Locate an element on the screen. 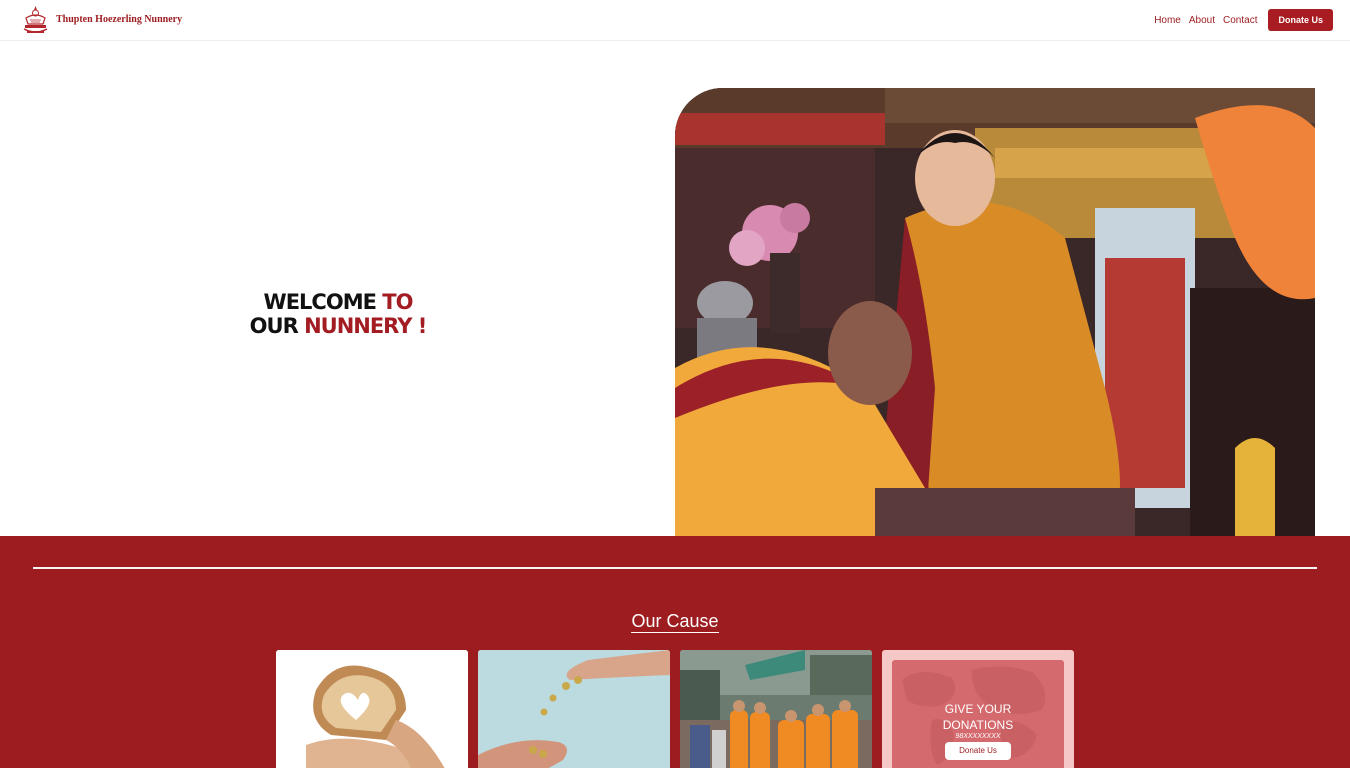 The image size is (1350, 768). hero-word-nunnery: NUNNERY ! is located at coordinates (365, 326).